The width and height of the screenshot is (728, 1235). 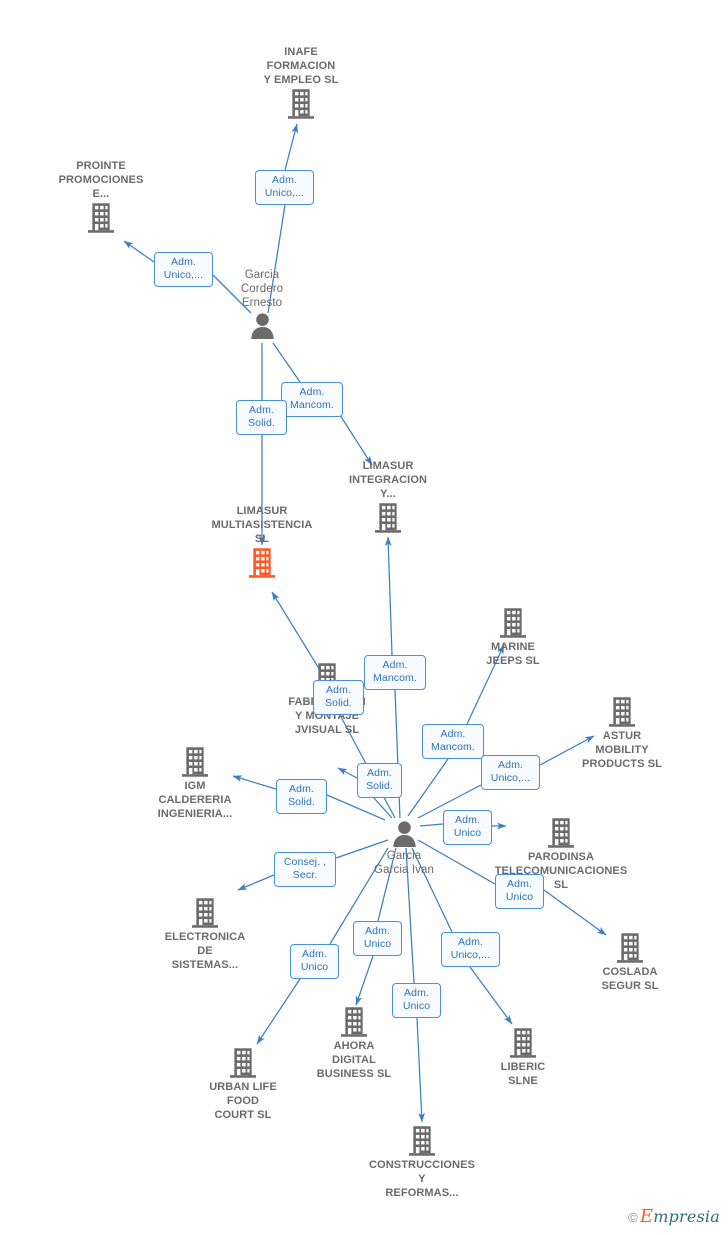 What do you see at coordinates (467, 827) in the screenshot?
I see `relation-label-r11: Adm. Unico` at bounding box center [467, 827].